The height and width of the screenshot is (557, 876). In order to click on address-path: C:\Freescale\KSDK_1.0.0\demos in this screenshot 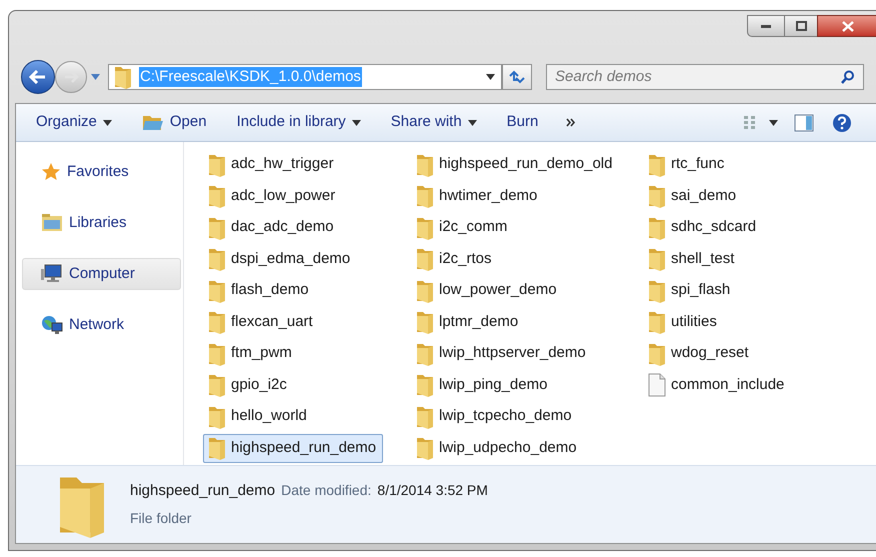, I will do `click(250, 77)`.